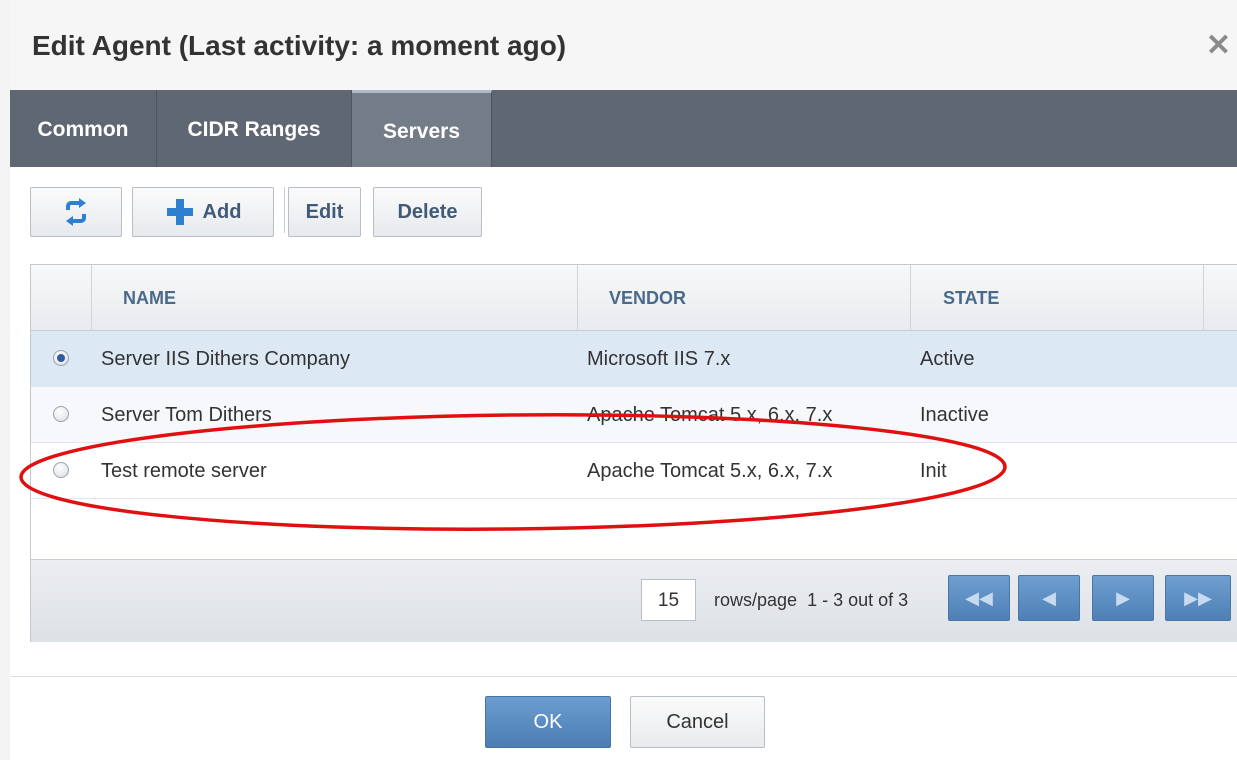  I want to click on column-header-state: STATE, so click(971, 297).